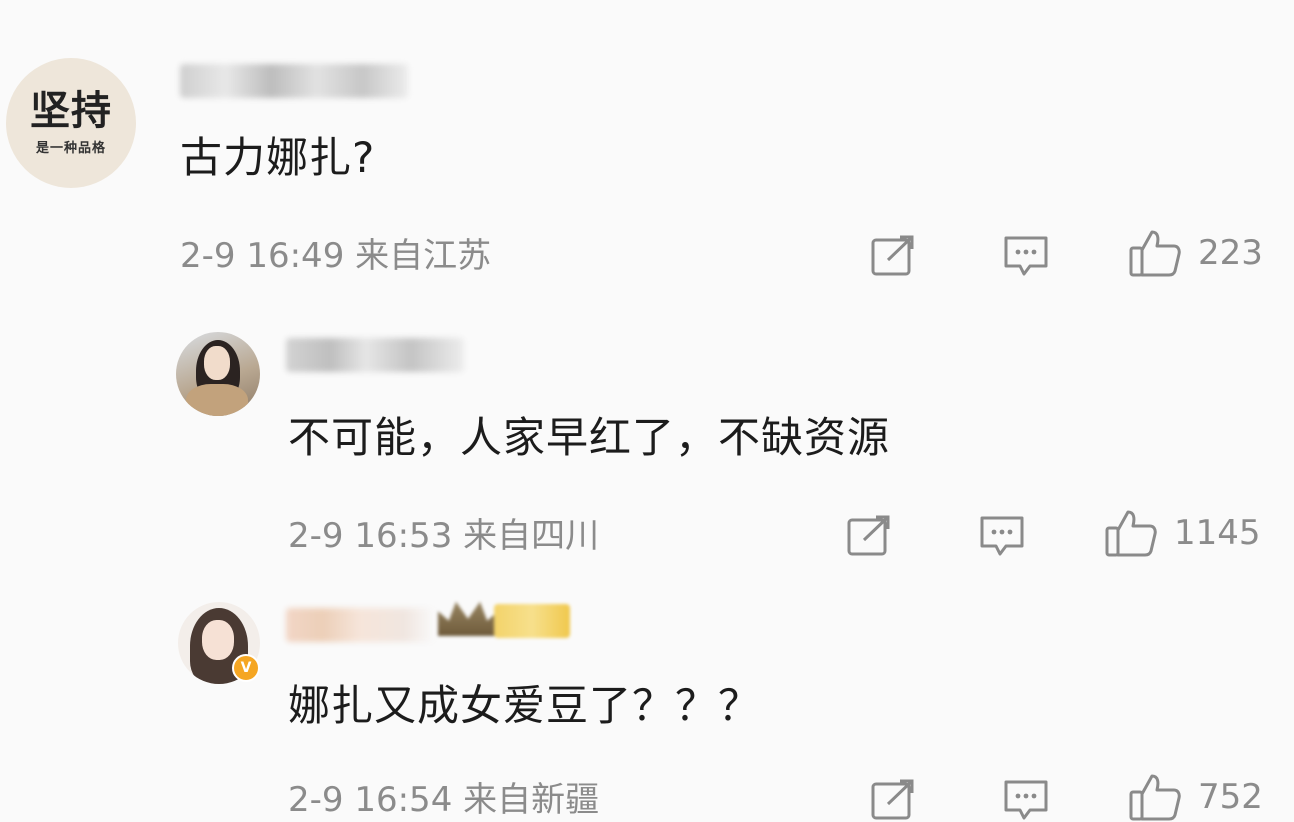 This screenshot has width=1294, height=822. I want to click on avatar: 坚持 是一种品格, so click(71, 123).